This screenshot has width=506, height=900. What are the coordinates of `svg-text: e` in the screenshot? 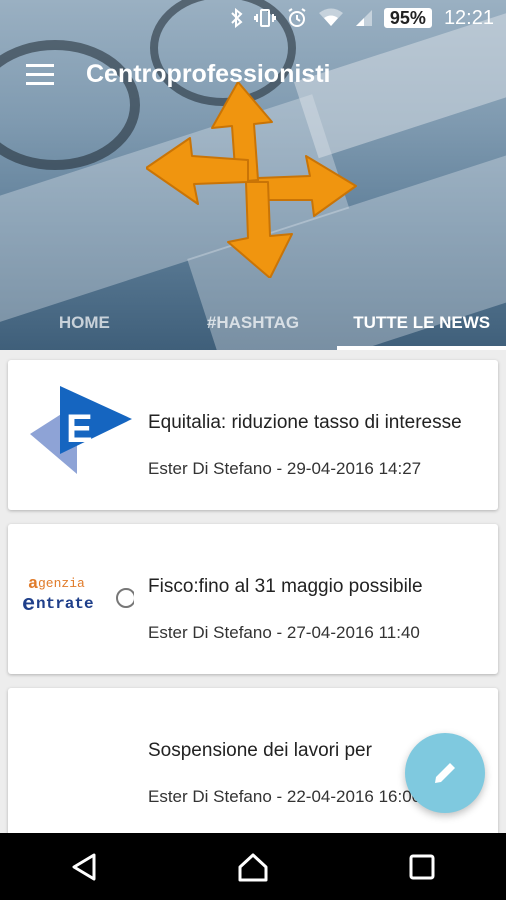 It's located at (28, 604).